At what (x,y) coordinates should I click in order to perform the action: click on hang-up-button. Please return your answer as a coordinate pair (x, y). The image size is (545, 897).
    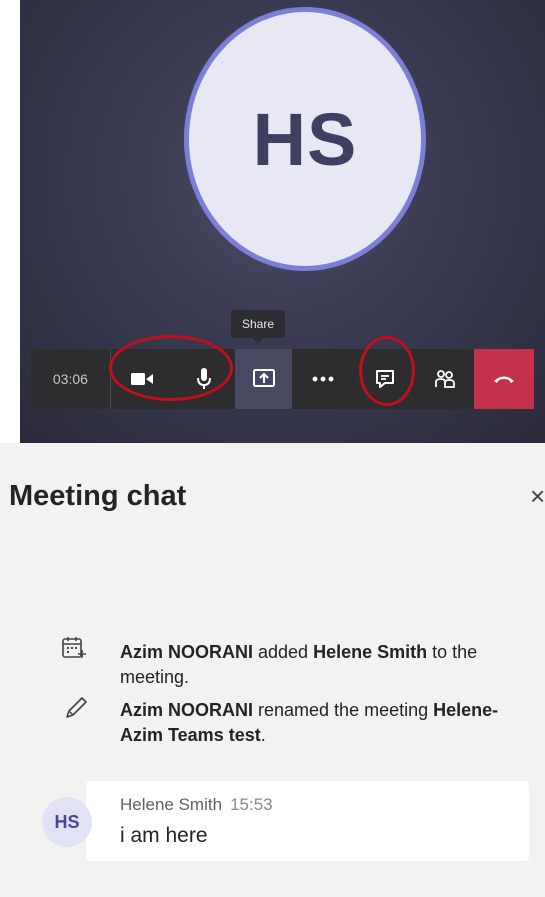
    Looking at the image, I should click on (504, 379).